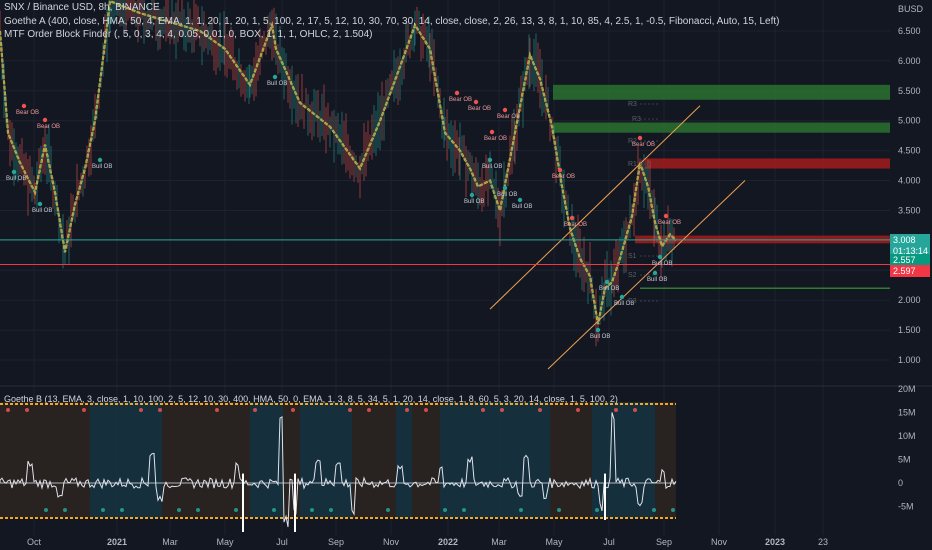 The width and height of the screenshot is (932, 550). I want to click on lower-tick-label: 15M, so click(907, 413).